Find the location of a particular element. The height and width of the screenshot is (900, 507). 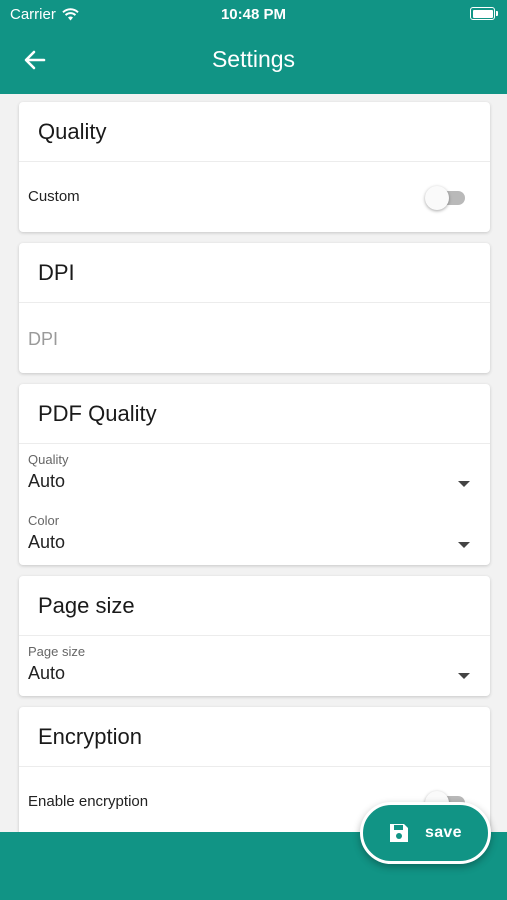

page-size-select-value: Auto is located at coordinates (47, 673).